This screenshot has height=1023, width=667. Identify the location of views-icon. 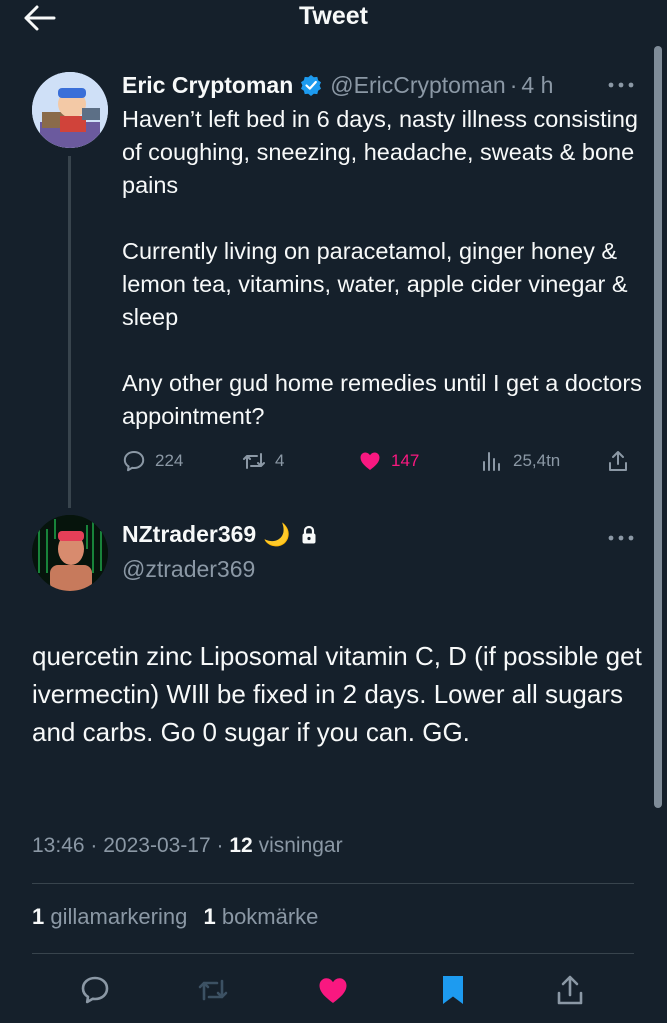
(491, 461).